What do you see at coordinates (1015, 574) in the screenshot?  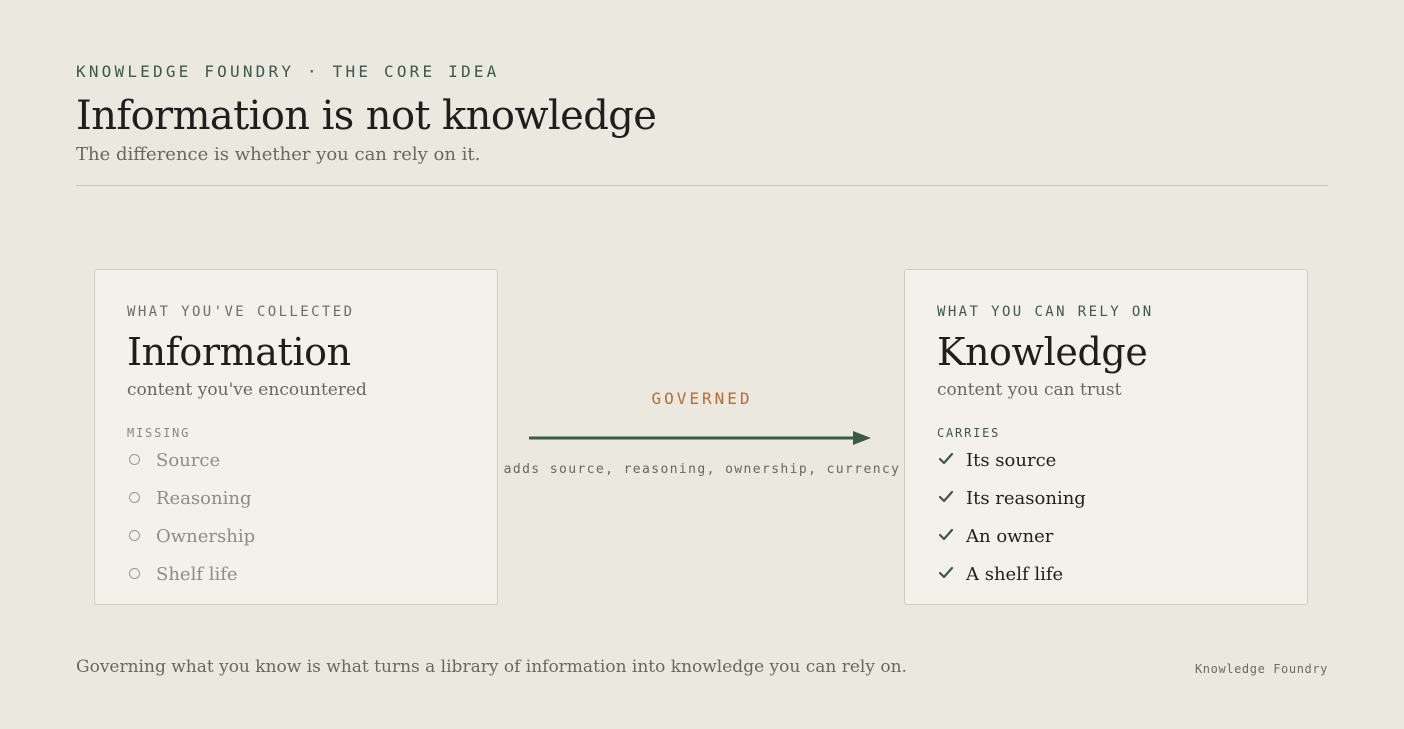 I see `list-item-label: A shelf life` at bounding box center [1015, 574].